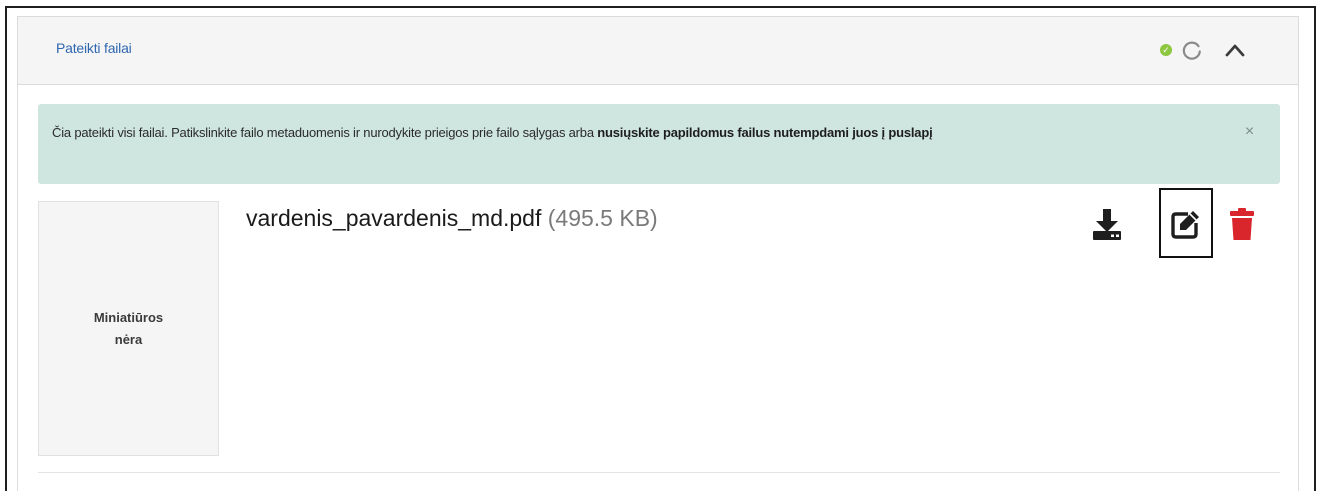 This screenshot has width=1321, height=491. What do you see at coordinates (1235, 50) in the screenshot?
I see `chevron-up-icon` at bounding box center [1235, 50].